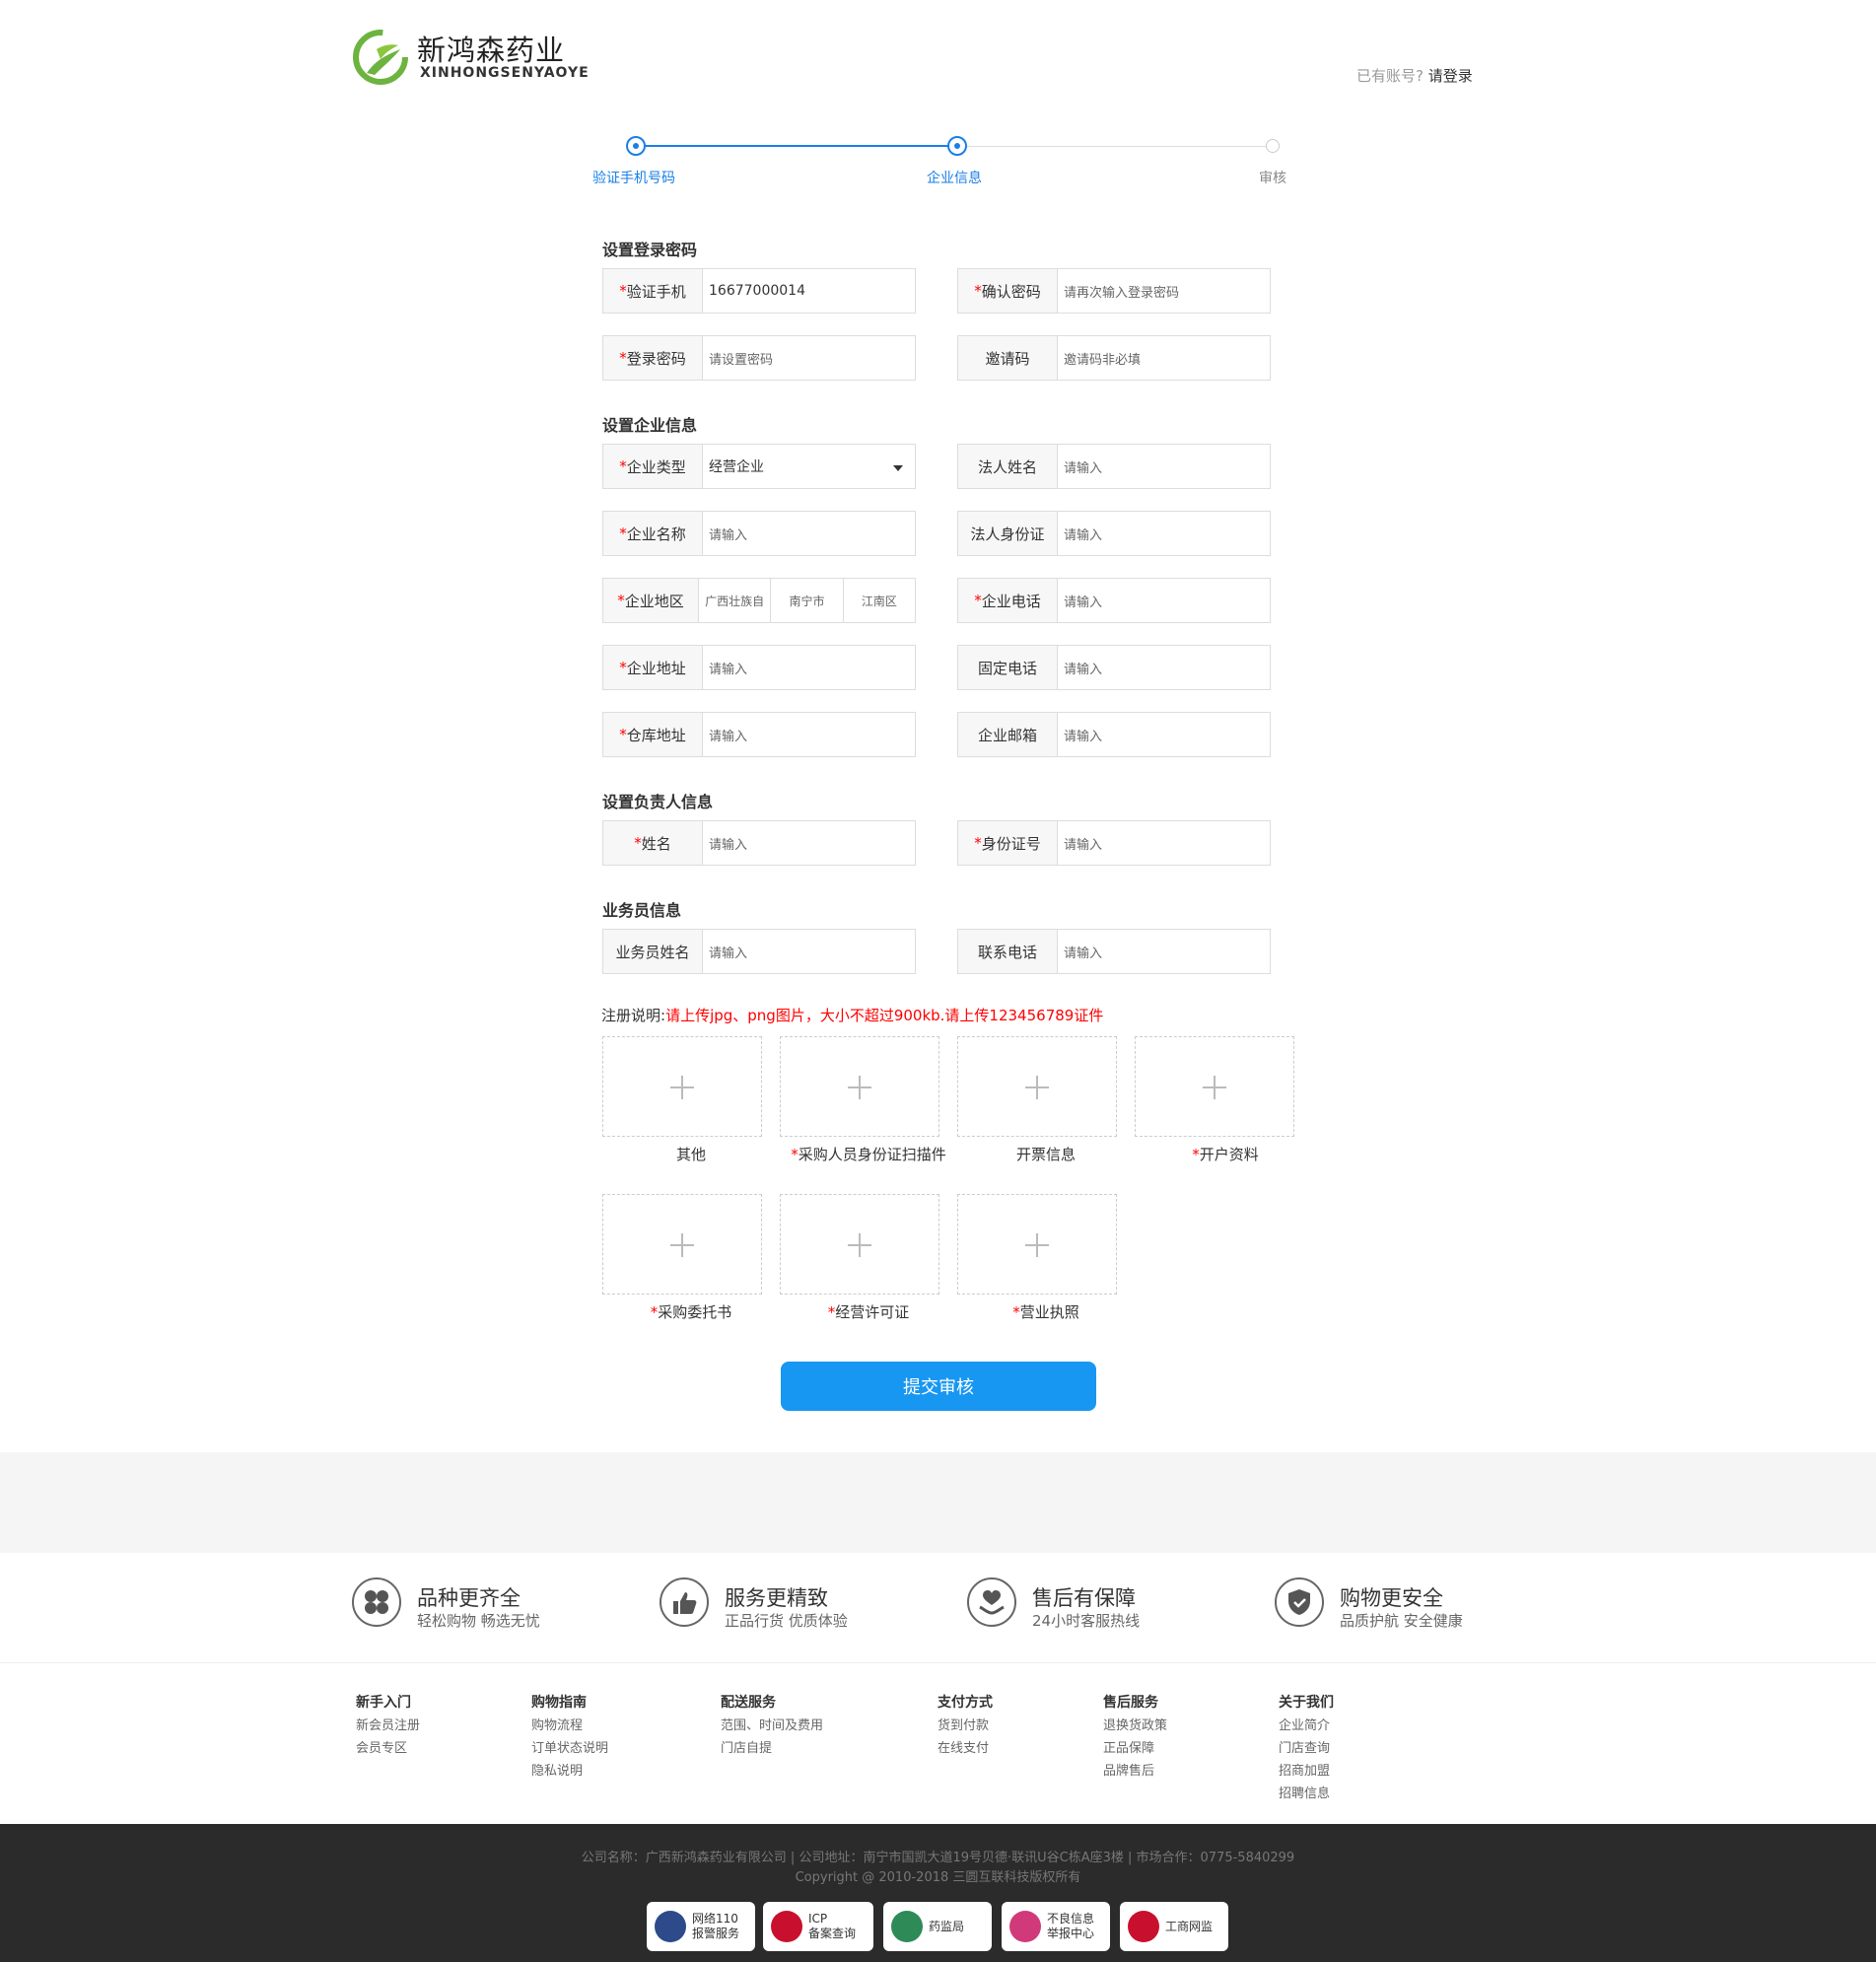 The width and height of the screenshot is (1876, 1962). I want to click on invite-code-label: 邀请码, so click(1008, 358).